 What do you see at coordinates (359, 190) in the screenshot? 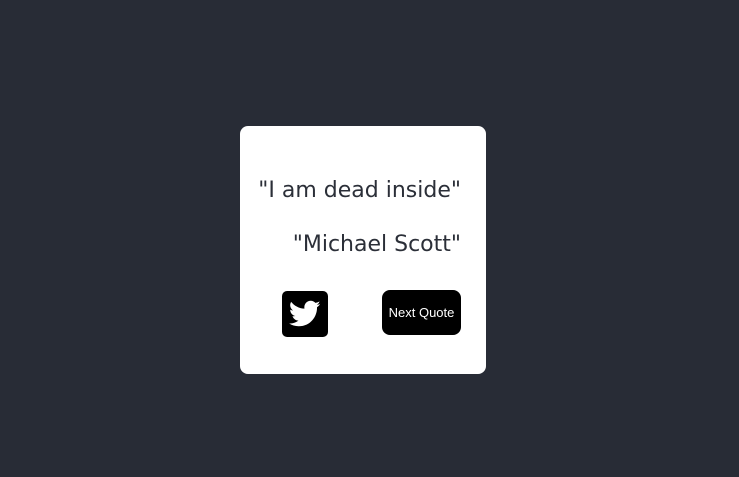
I see `quote-text: "I am dead inside"` at bounding box center [359, 190].